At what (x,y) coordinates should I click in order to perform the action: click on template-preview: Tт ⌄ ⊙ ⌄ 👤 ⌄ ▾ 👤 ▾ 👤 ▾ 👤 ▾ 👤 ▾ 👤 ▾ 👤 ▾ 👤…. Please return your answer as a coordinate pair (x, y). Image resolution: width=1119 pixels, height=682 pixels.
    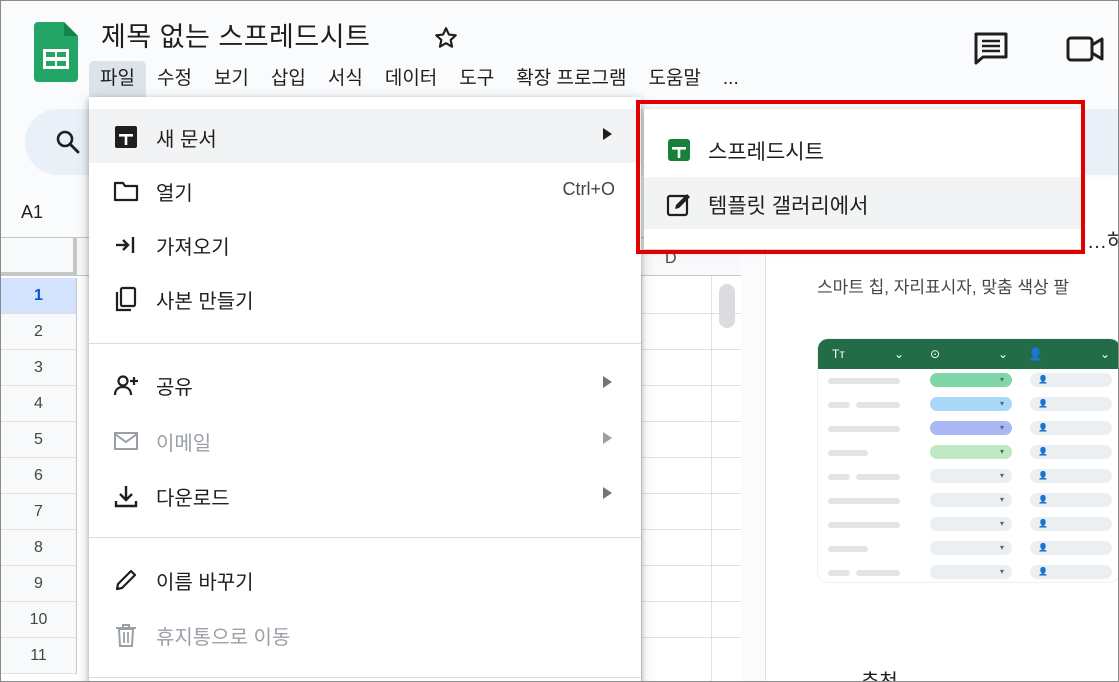
    Looking at the image, I should click on (968, 460).